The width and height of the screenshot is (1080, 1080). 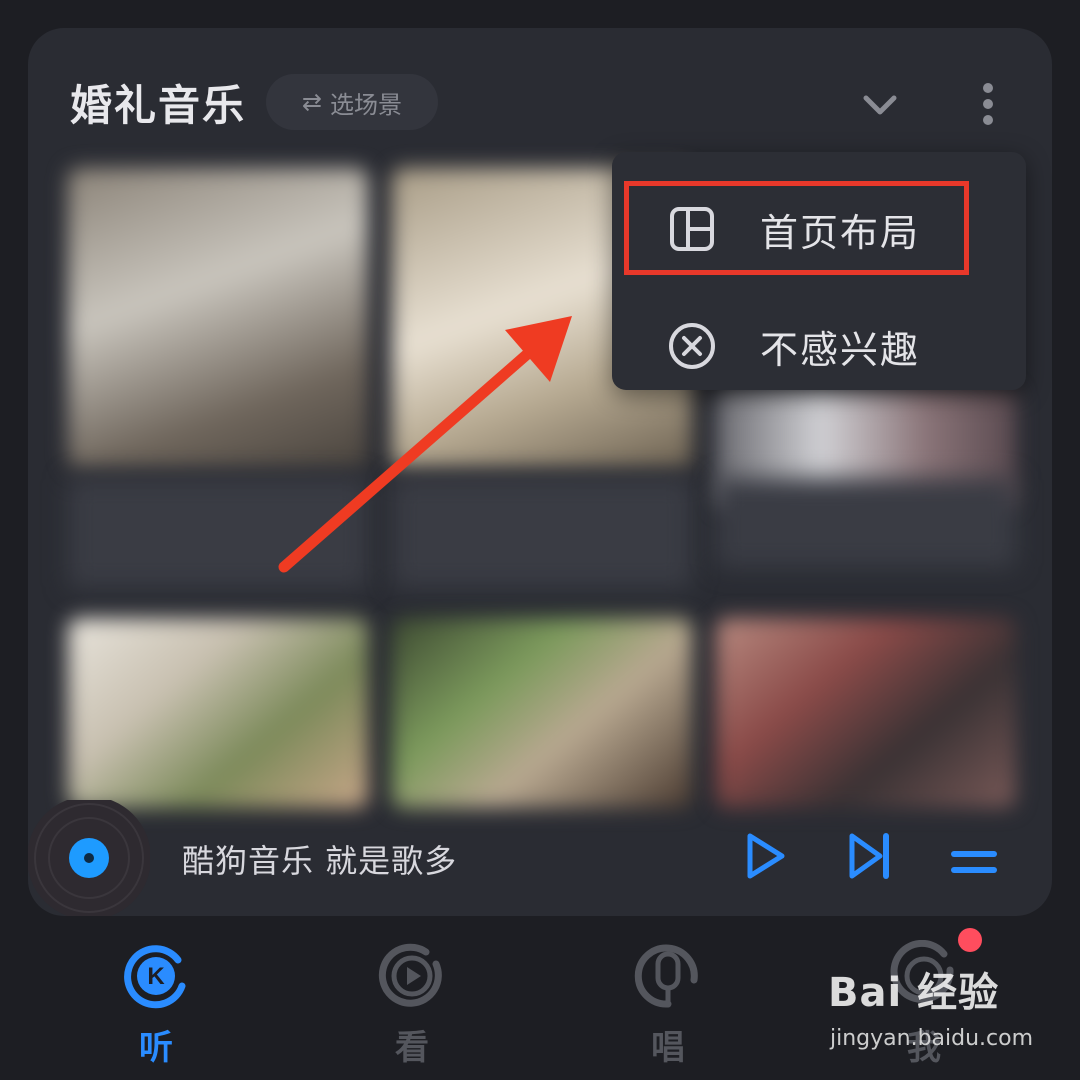 I want to click on playlist-queue-icon, so click(x=974, y=860).